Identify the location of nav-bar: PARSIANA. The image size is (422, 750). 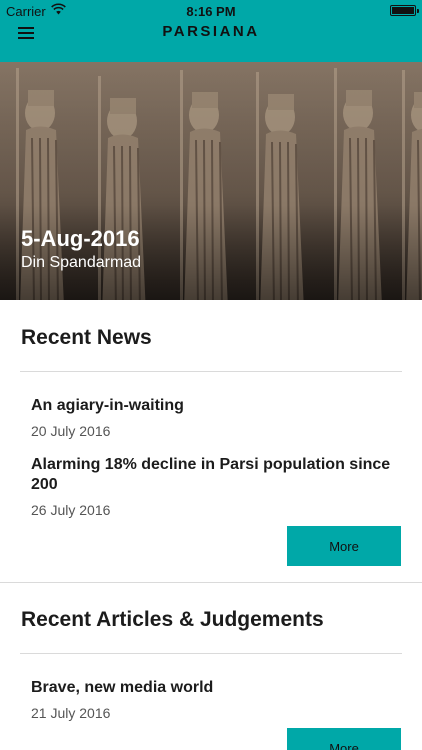
(211, 42).